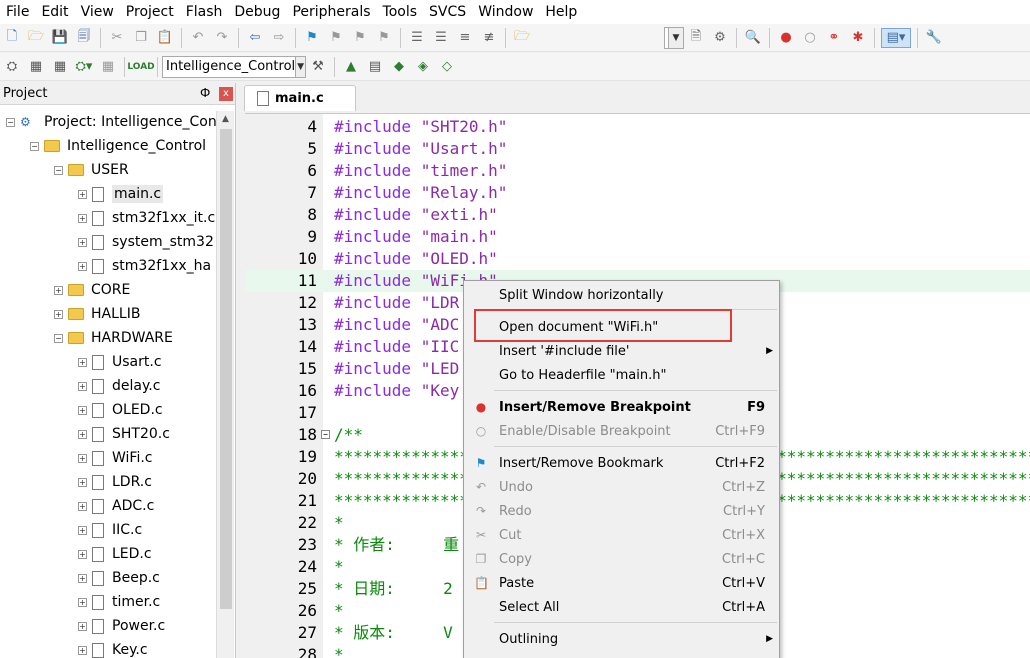 This screenshot has height=658, width=1030. I want to click on context-menu-item: Go to Headerfile "main.h", so click(621, 375).